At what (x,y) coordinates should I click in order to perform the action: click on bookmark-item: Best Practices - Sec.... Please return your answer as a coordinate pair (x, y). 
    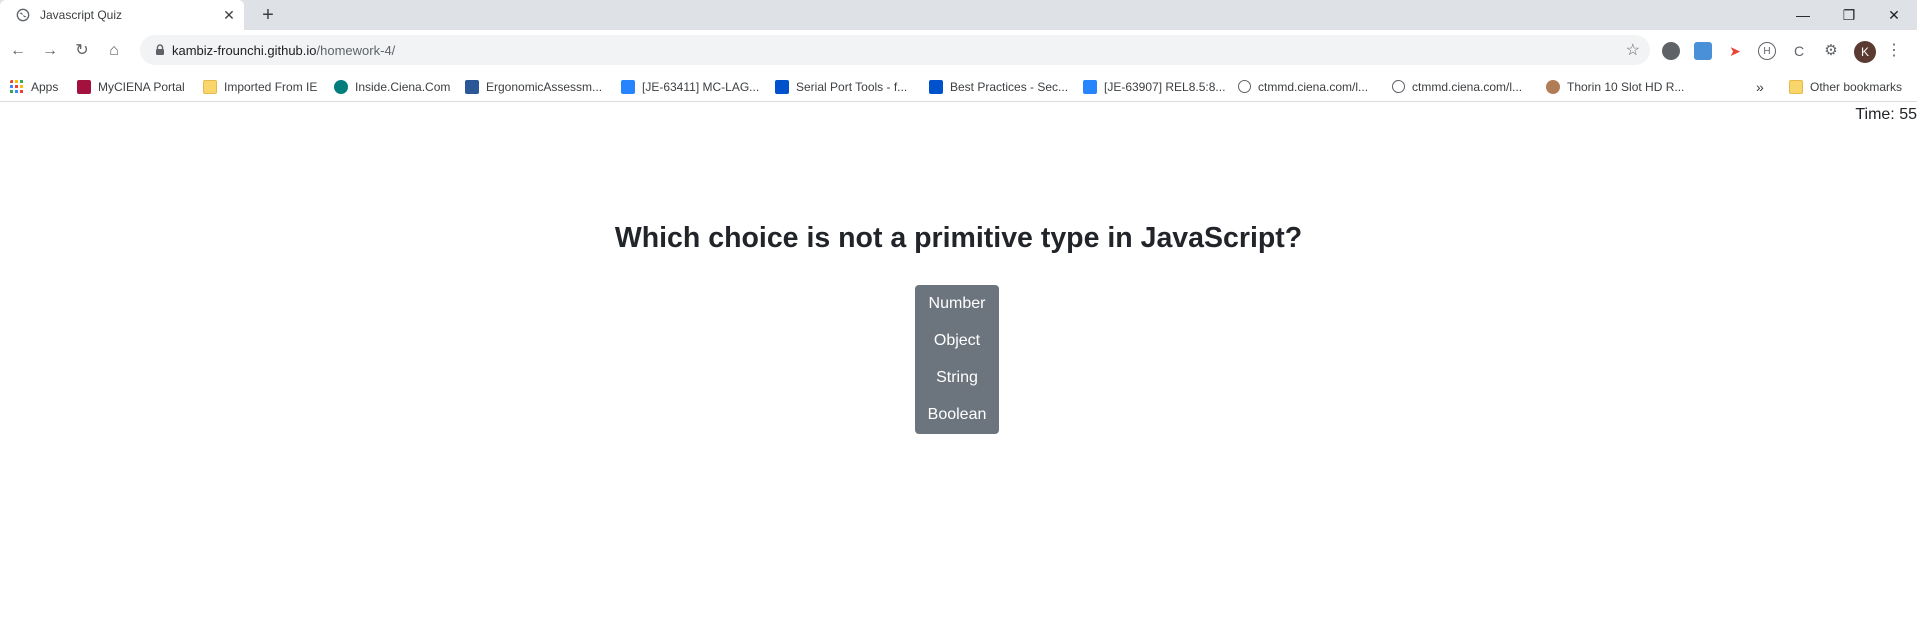
    Looking at the image, I should click on (998, 86).